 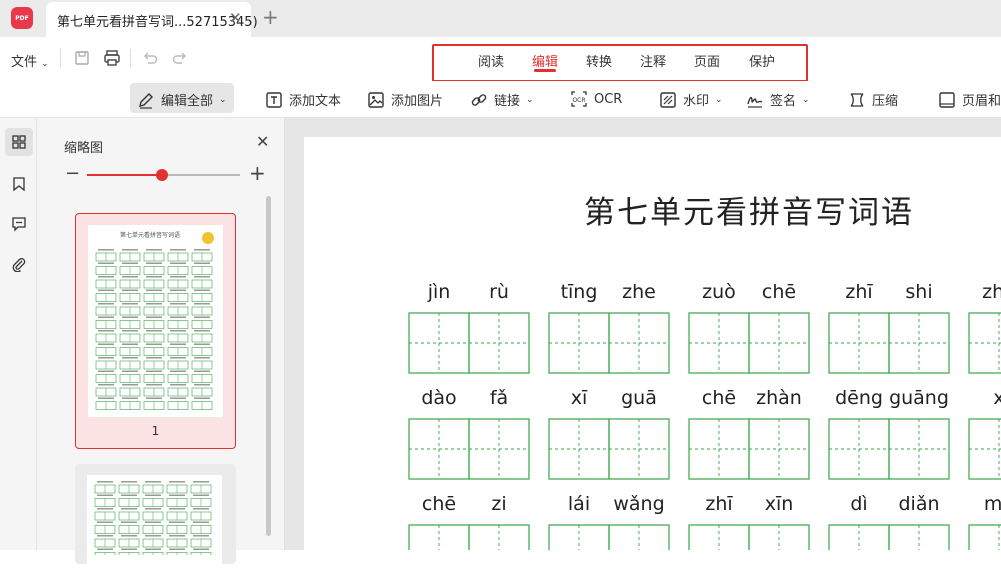 I want to click on ocr-icon: OCR, so click(x=579, y=99).